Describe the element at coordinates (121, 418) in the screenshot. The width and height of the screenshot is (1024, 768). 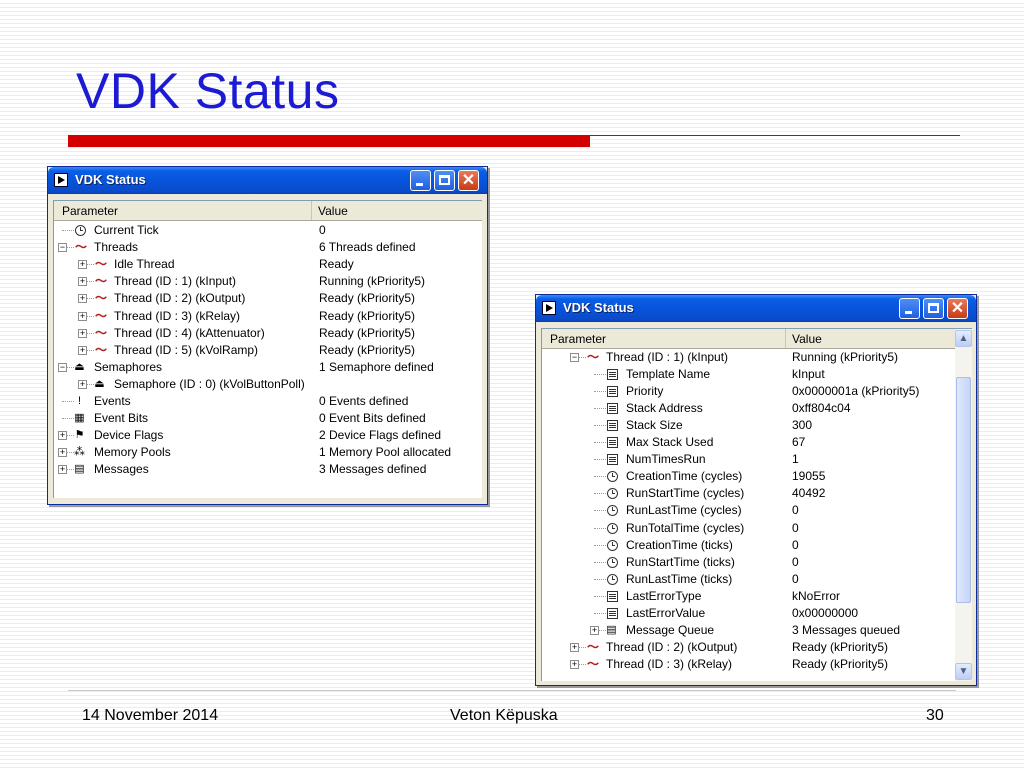
I see `parameter-name: Event Bits` at that location.